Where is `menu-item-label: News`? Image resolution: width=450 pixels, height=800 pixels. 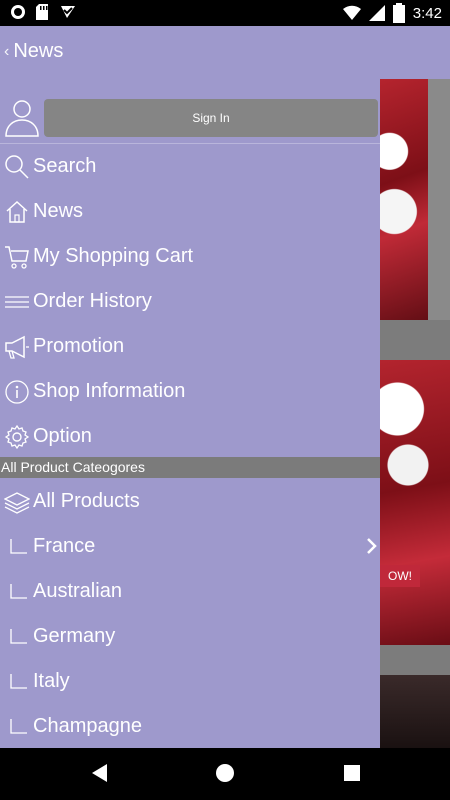 menu-item-label: News is located at coordinates (58, 211).